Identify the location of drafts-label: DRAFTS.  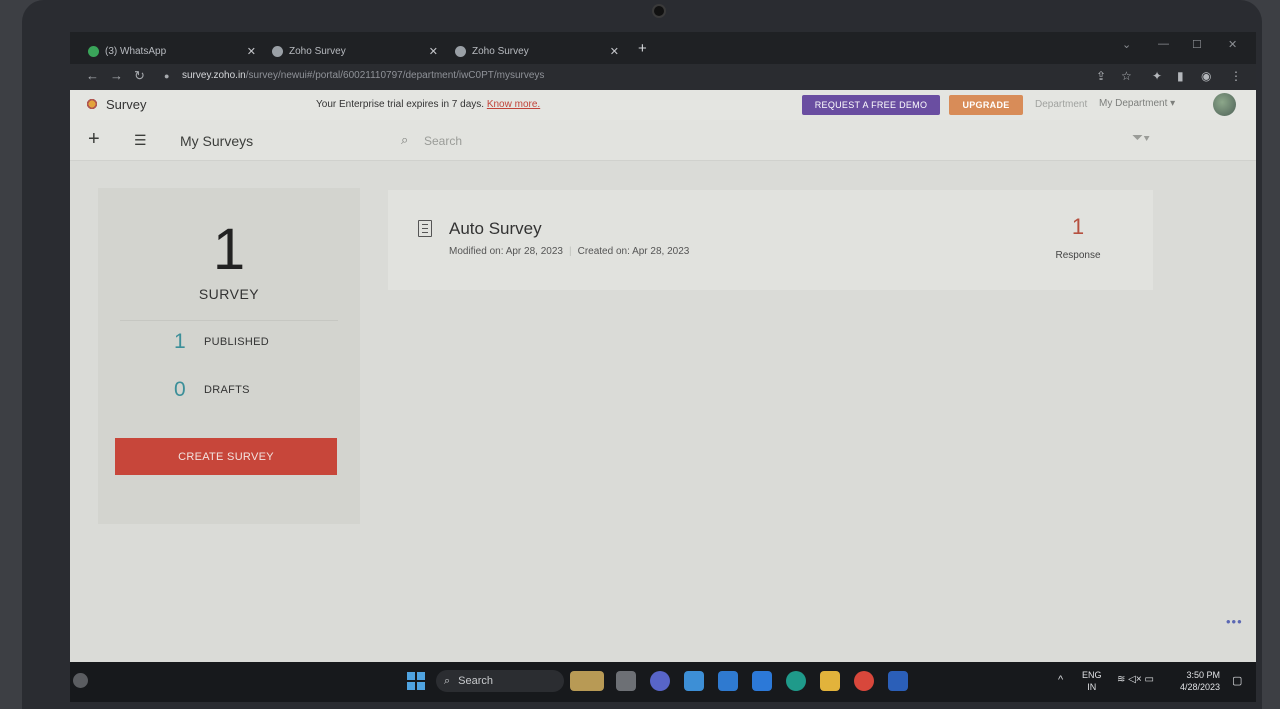
(227, 390).